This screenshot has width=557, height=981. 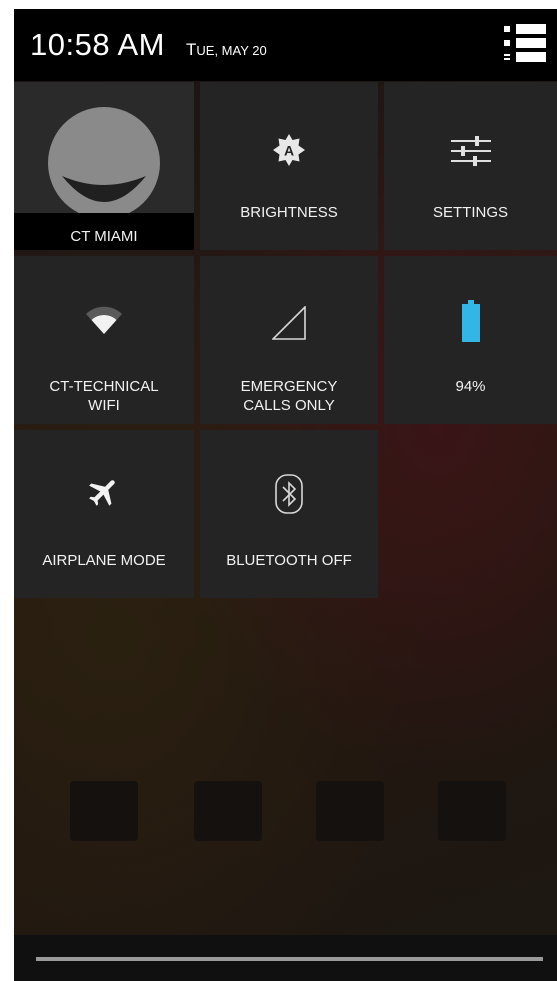 I want to click on settings-sliders-icon, so click(x=470, y=153).